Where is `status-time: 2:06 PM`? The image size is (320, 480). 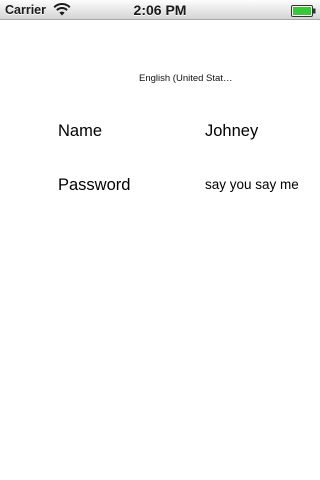
status-time: 2:06 PM is located at coordinates (160, 10).